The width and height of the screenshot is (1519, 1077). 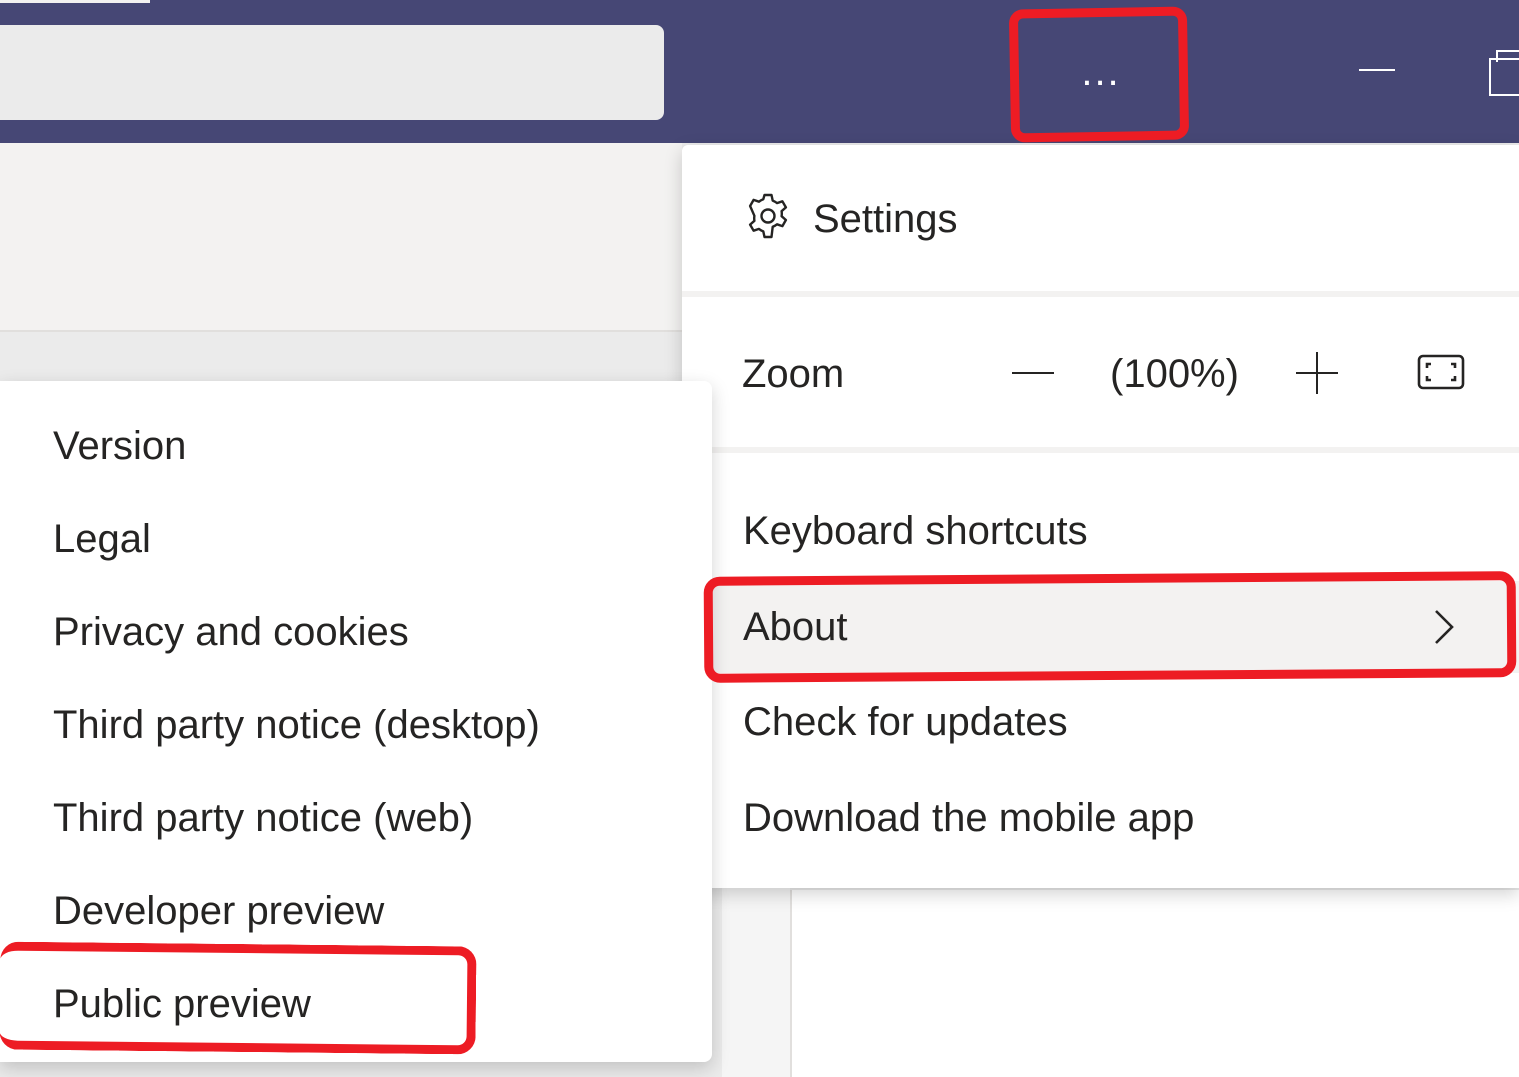 I want to click on menu-item-label: Download the mobile app, so click(x=969, y=818).